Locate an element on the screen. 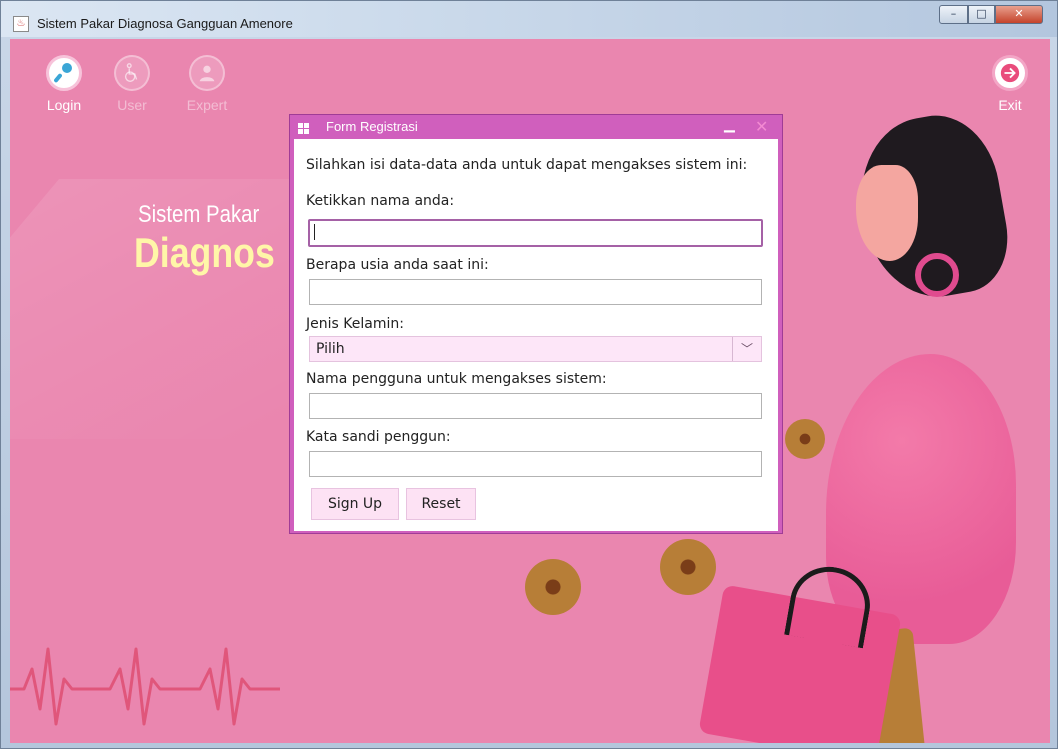  name-input is located at coordinates (535, 233).